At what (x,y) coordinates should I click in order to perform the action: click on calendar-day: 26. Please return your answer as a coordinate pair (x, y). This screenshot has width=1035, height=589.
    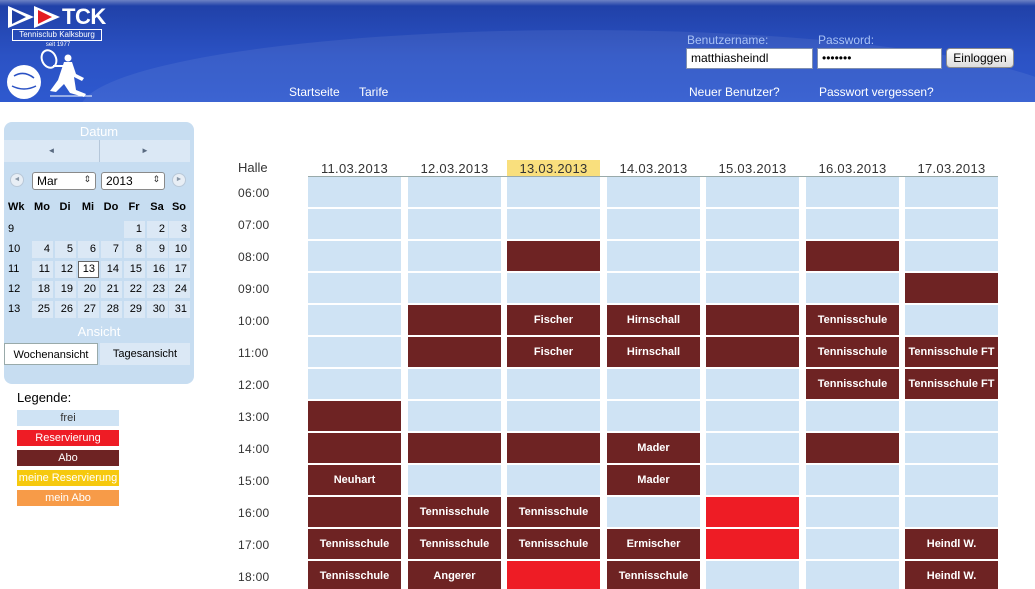
    Looking at the image, I should click on (65, 309).